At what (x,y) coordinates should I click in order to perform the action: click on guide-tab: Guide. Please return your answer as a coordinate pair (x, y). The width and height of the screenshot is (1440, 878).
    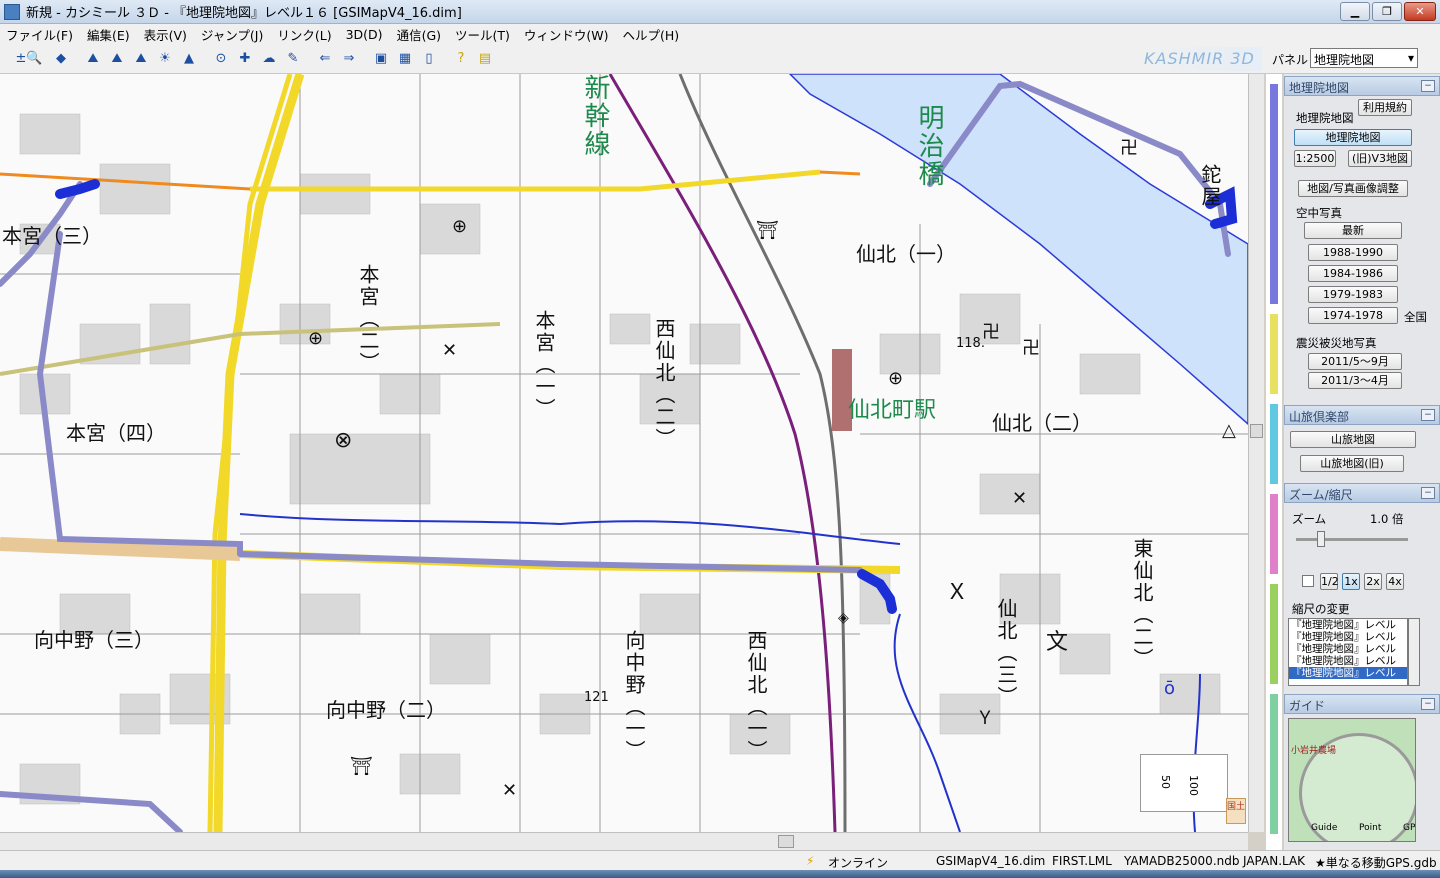
    Looking at the image, I should click on (1324, 828).